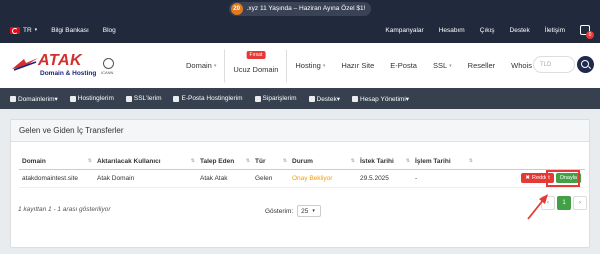 The image size is (600, 254). Describe the element at coordinates (563, 178) in the screenshot. I see `approve-highlight-box` at that location.